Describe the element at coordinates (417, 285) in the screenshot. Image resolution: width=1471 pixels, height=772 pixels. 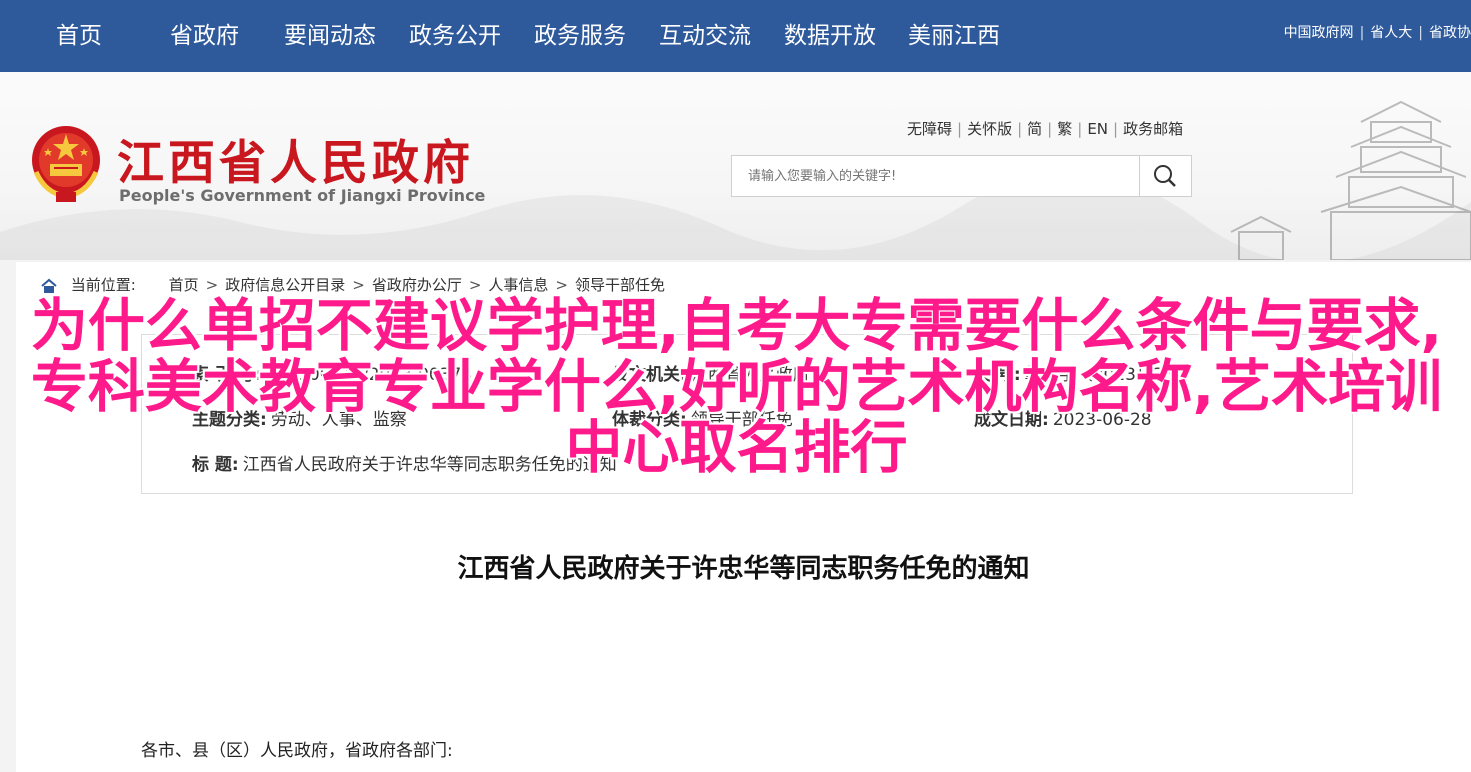
I see `breadcrumb-item-general-office: 省政府办公厅` at that location.